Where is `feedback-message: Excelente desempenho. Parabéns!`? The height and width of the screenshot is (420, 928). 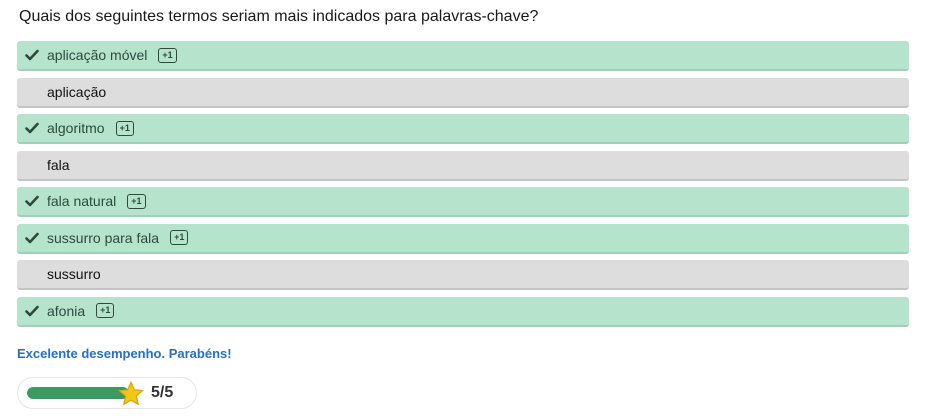 feedback-message: Excelente desempenho. Parabéns! is located at coordinates (124, 353).